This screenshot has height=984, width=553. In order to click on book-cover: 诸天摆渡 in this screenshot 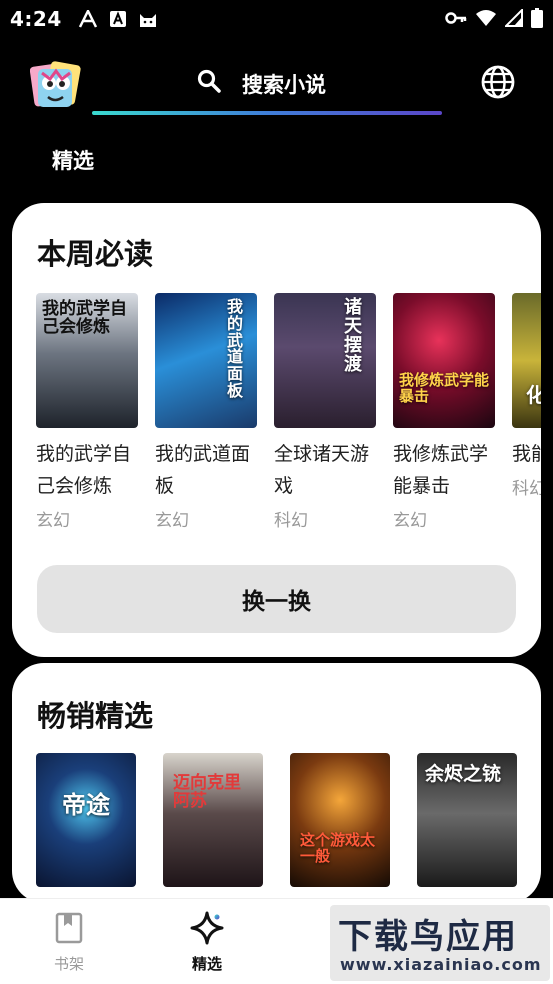, I will do `click(325, 360)`.